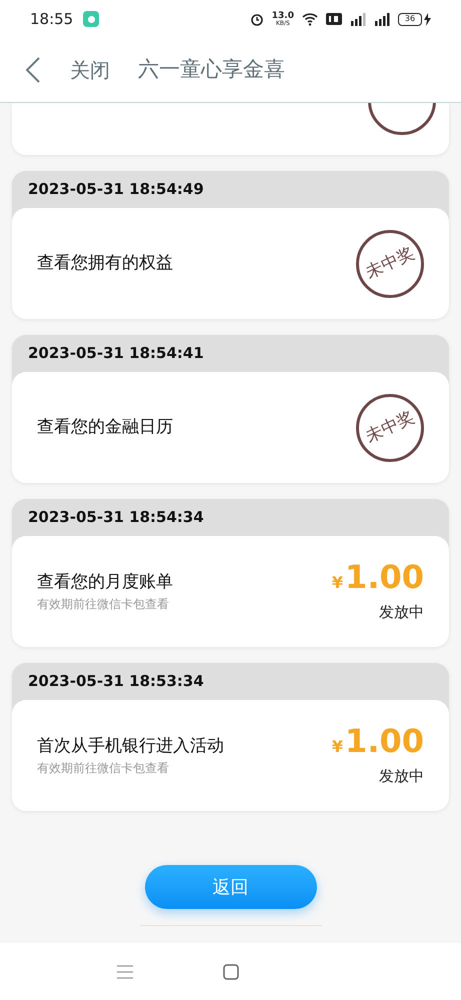 The image size is (461, 1000). Describe the element at coordinates (124, 972) in the screenshot. I see `menu-icon` at that location.